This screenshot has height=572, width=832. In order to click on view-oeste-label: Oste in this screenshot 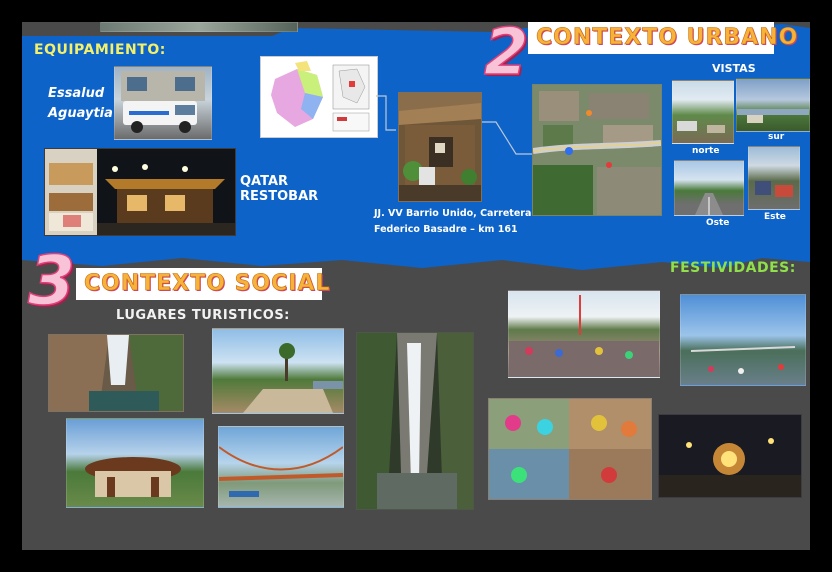, I will do `click(718, 223)`.